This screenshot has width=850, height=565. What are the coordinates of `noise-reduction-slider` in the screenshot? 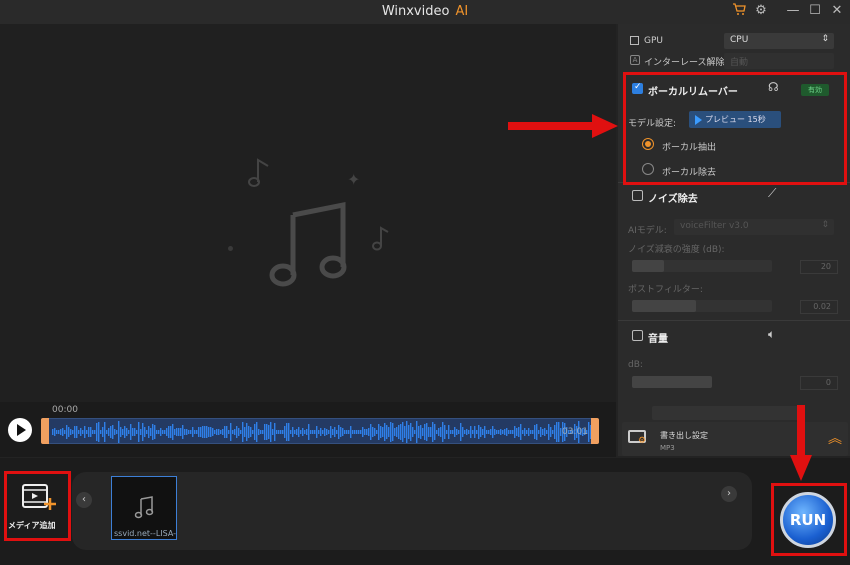 It's located at (702, 266).